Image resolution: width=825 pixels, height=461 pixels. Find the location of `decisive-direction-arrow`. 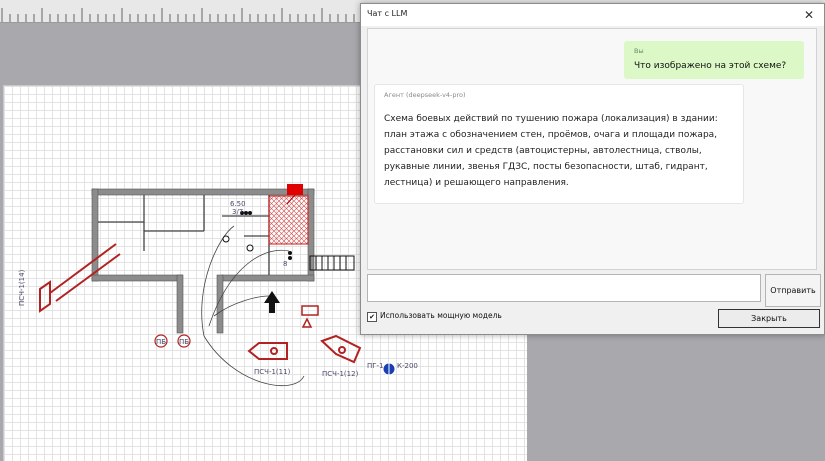

decisive-direction-arrow is located at coordinates (272, 302).